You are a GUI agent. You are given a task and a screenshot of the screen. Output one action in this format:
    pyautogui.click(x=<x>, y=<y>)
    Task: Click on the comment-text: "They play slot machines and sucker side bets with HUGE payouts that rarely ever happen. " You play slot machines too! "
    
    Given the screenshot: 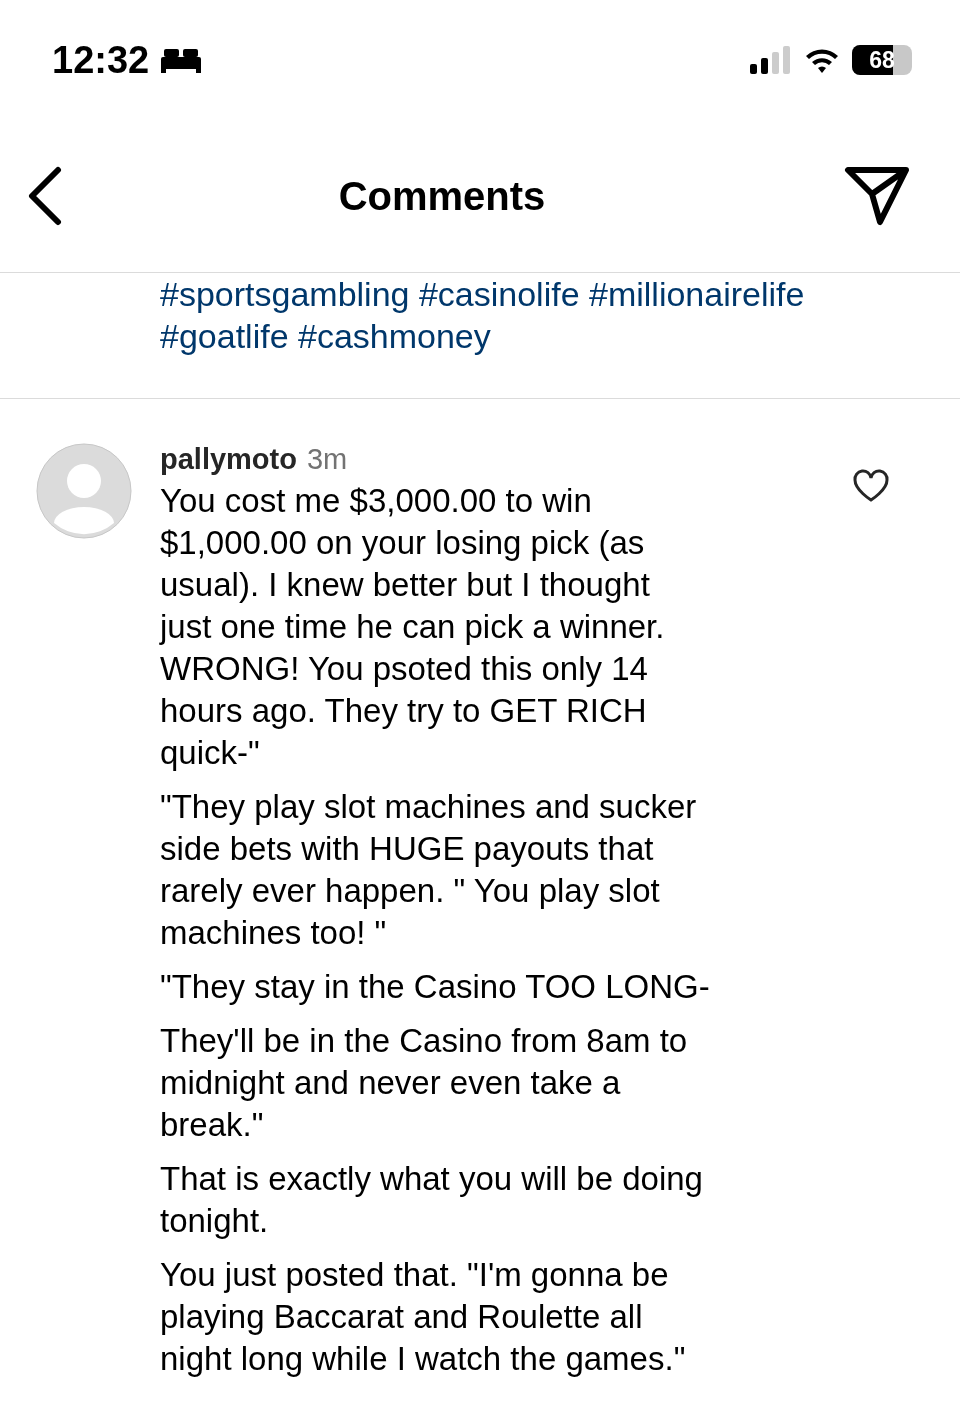 What is the action you would take?
    pyautogui.click(x=429, y=870)
    